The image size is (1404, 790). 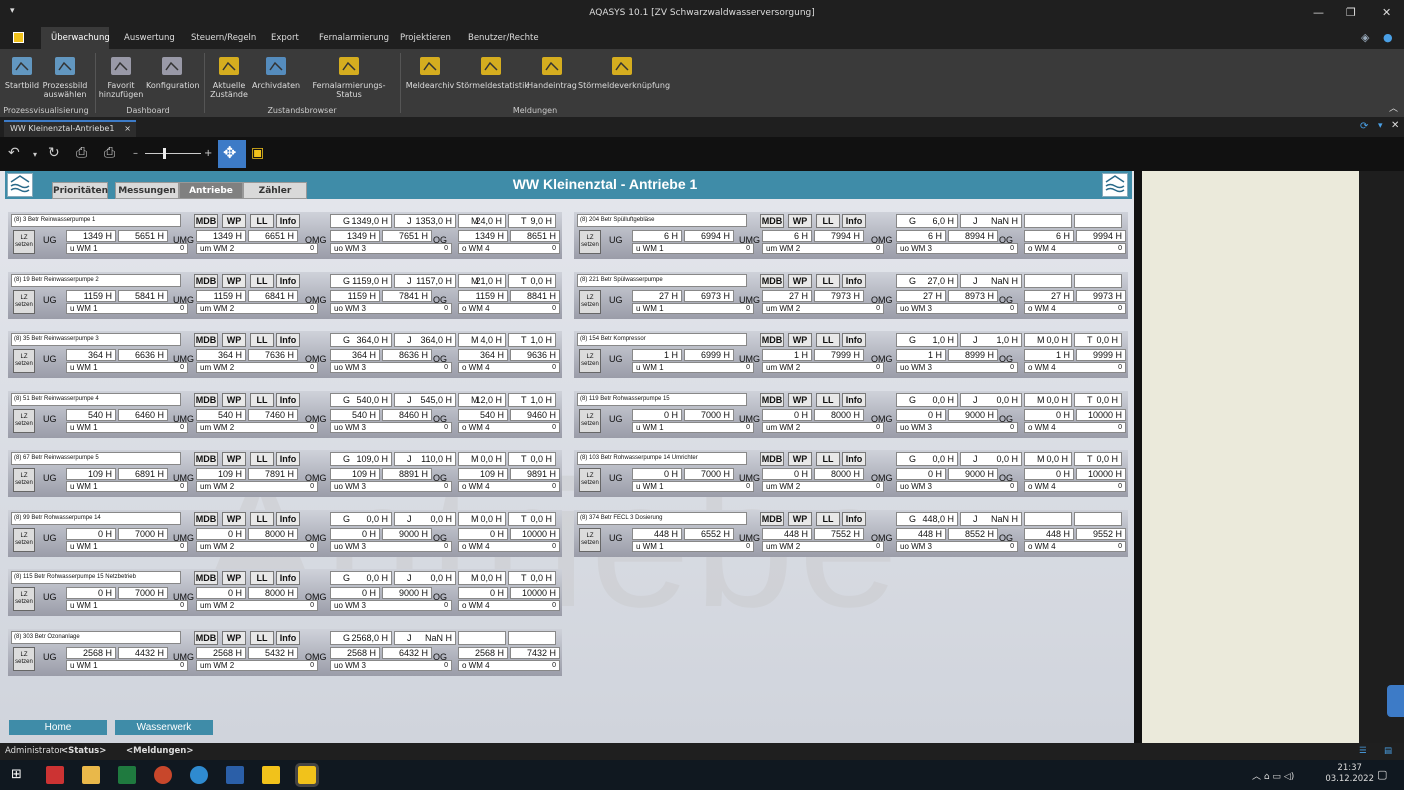 I want to click on windows-start-icon: ⊞, so click(x=16, y=774).